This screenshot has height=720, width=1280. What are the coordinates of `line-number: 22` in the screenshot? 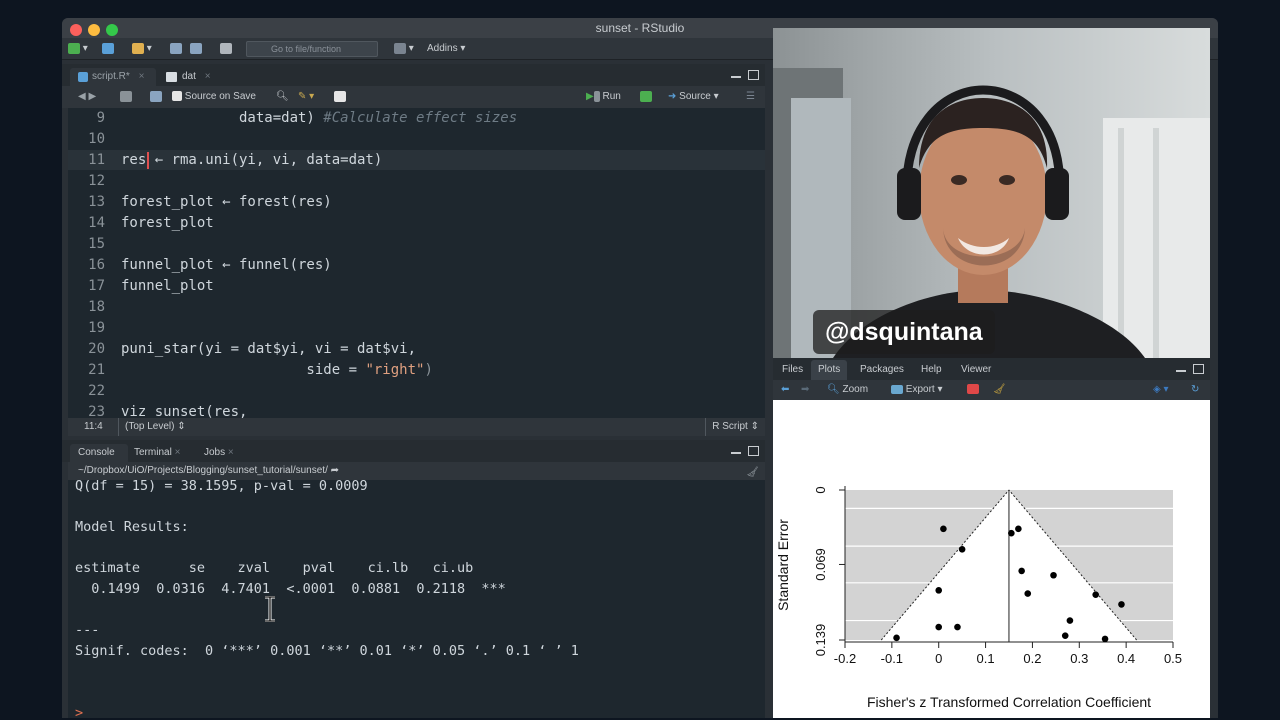 It's located at (96, 391).